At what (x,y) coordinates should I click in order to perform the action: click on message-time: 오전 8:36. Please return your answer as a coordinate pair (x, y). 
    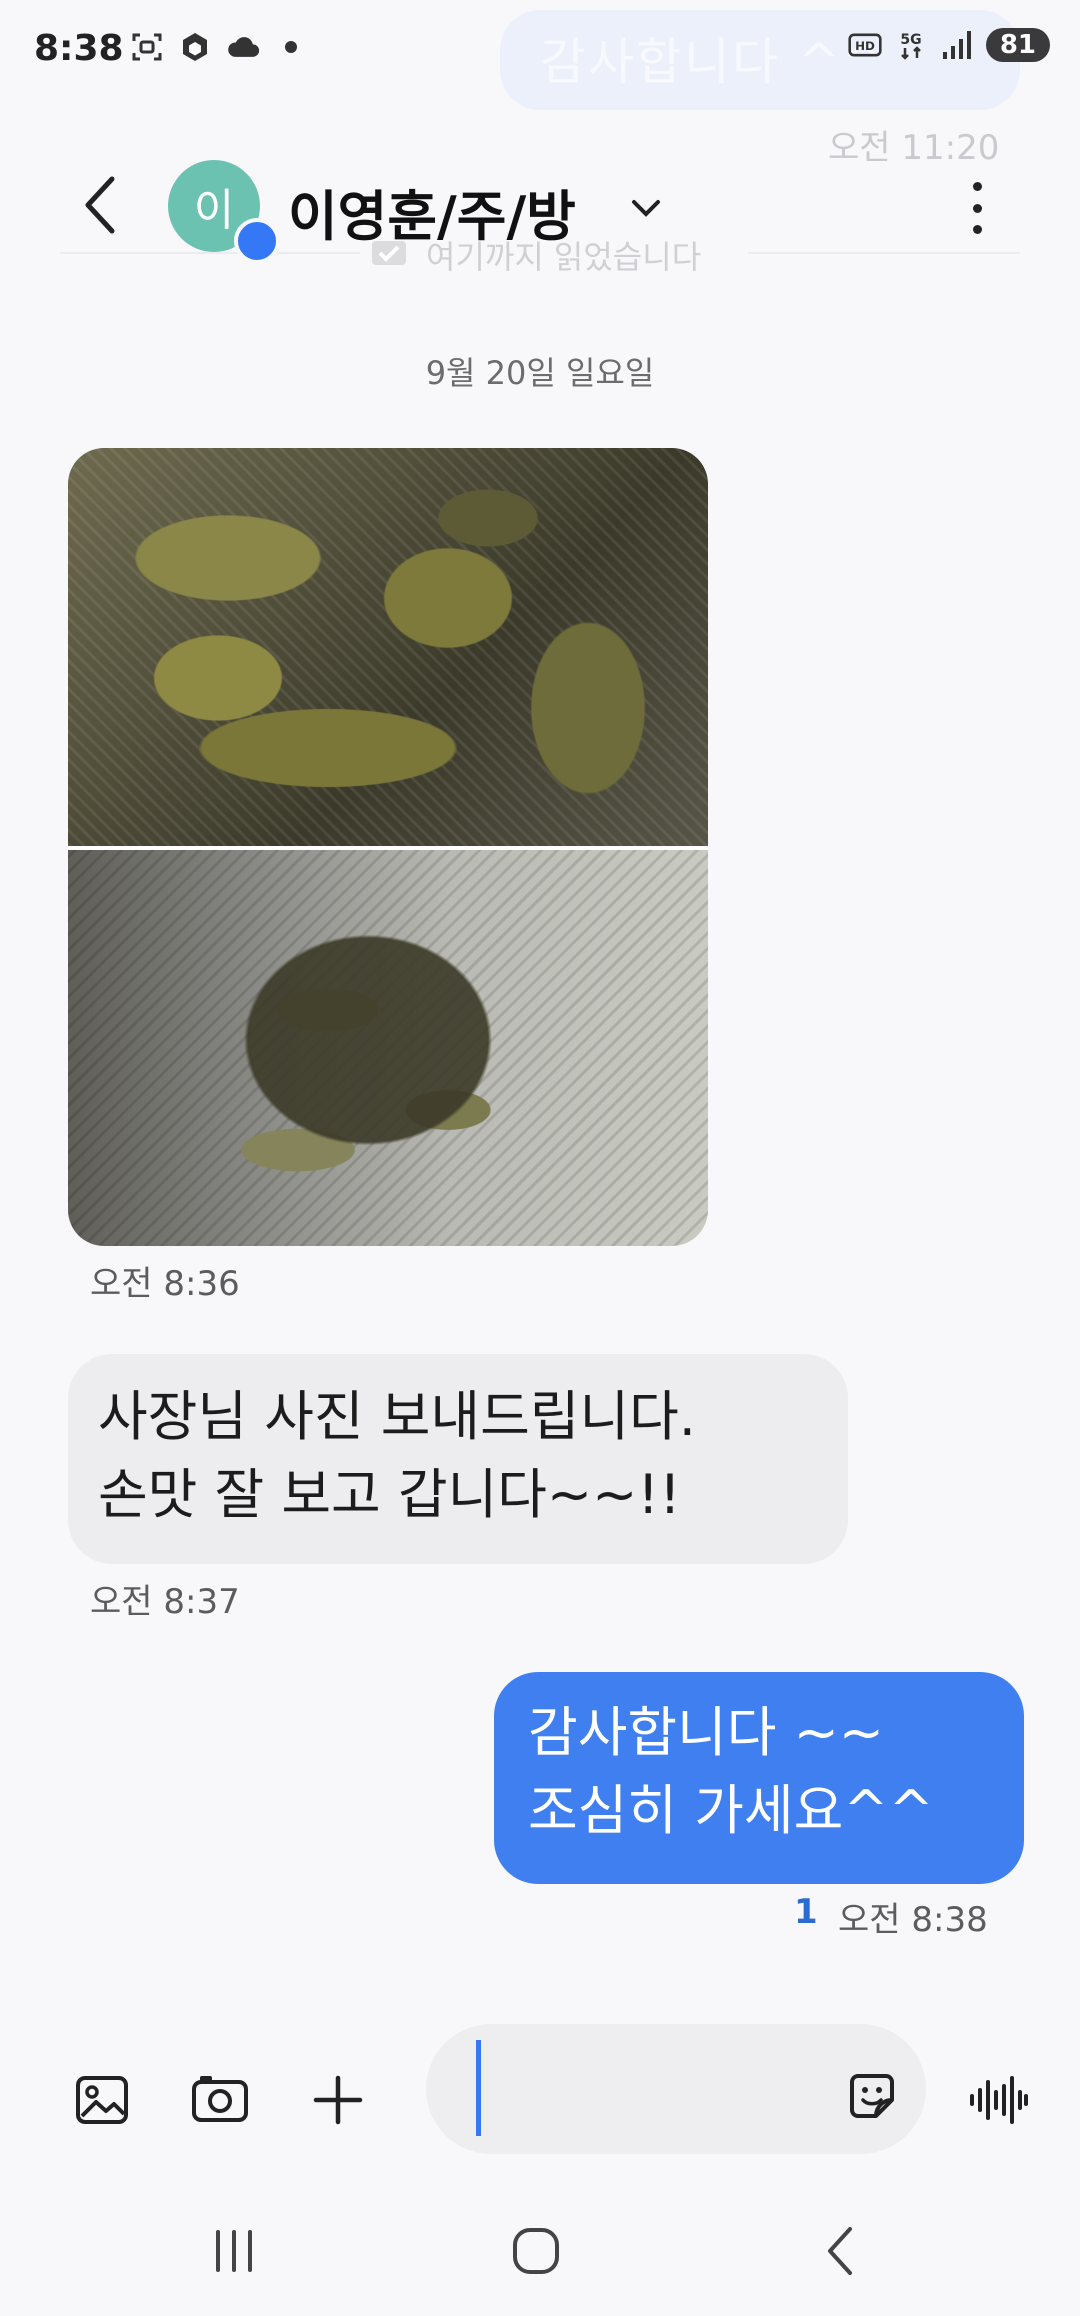
    Looking at the image, I should click on (165, 1284).